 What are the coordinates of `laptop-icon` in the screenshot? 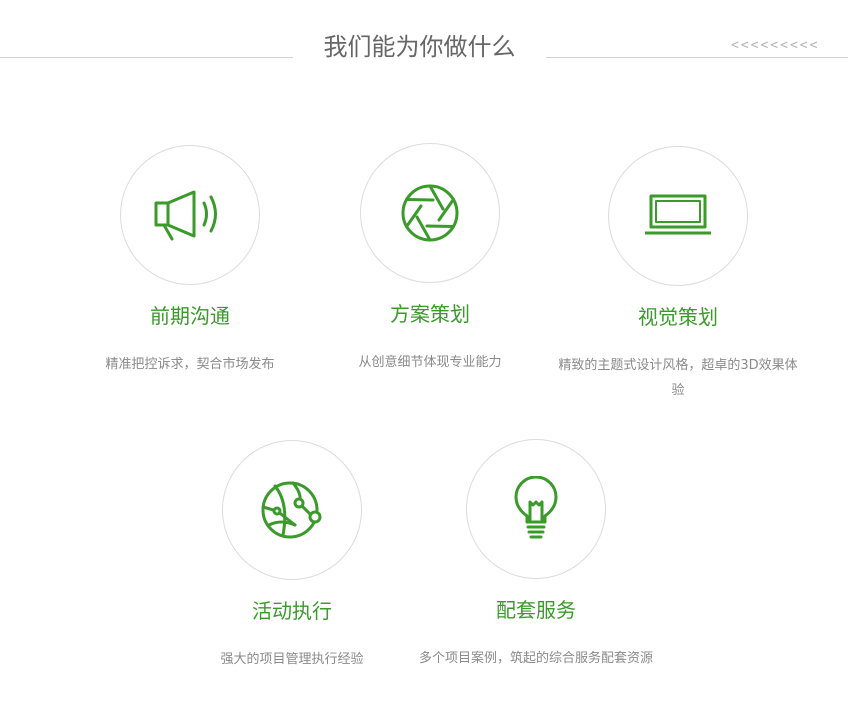 It's located at (678, 214).